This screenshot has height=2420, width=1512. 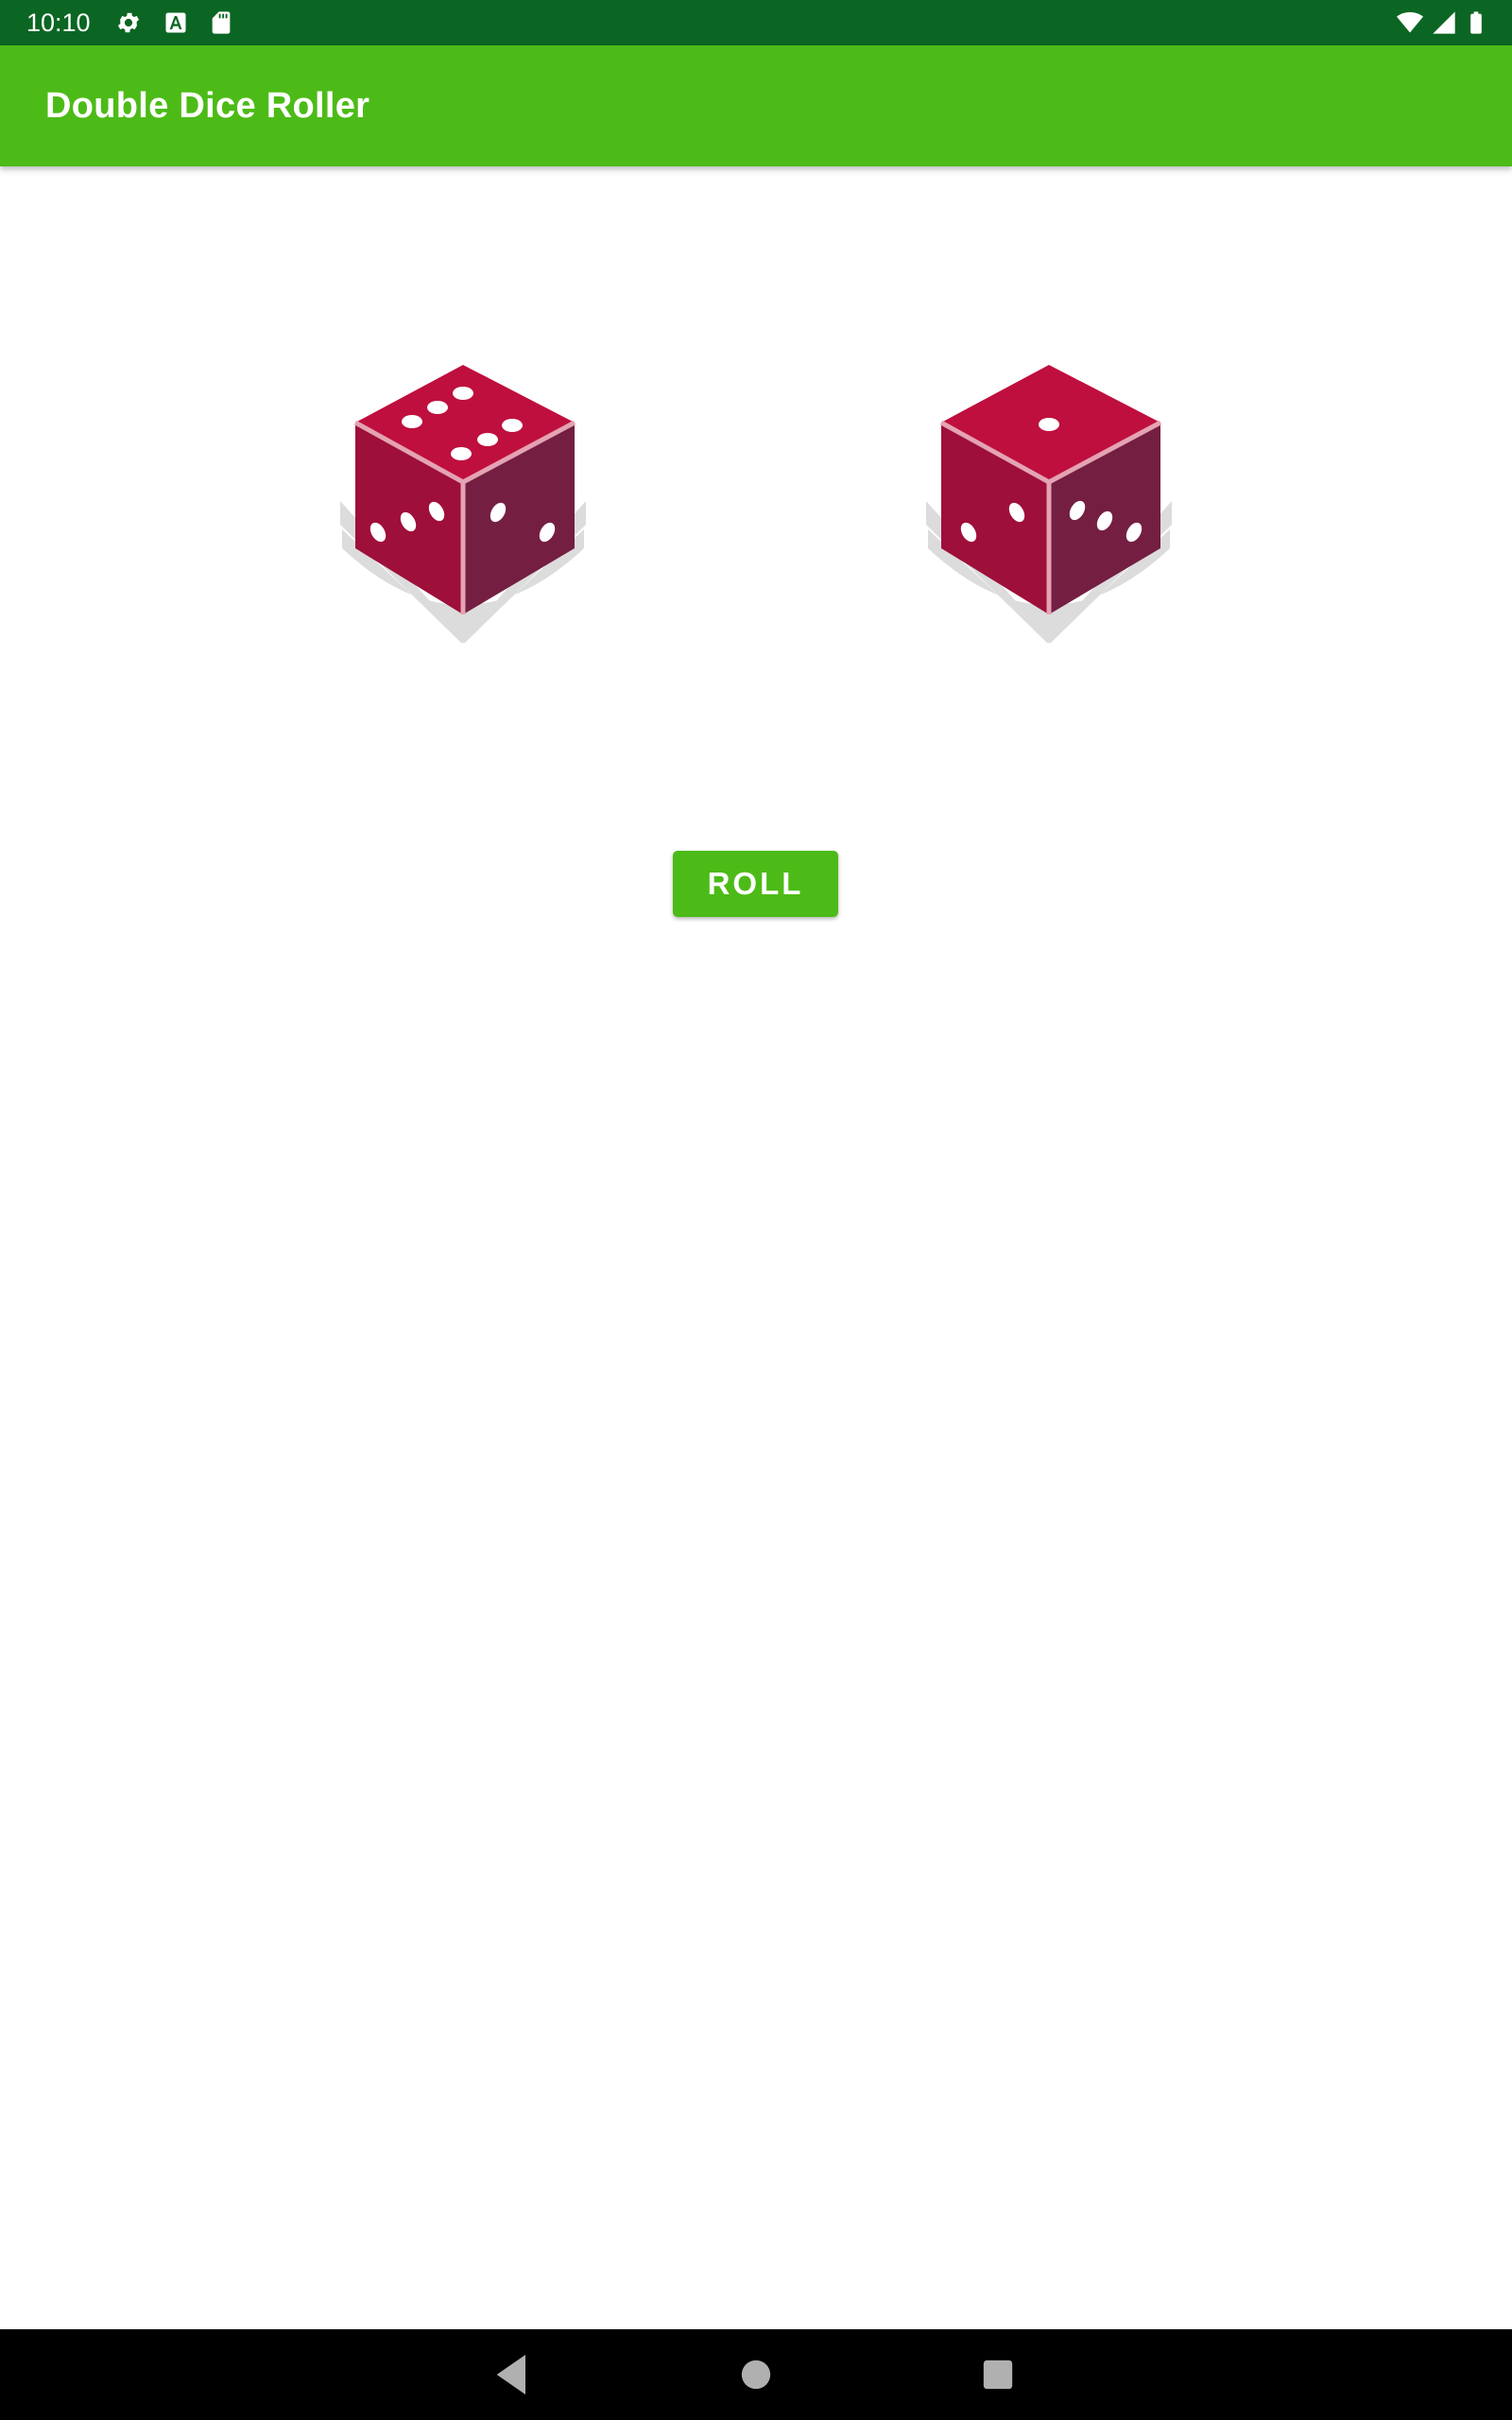 I want to click on gear-icon, so click(x=128, y=22).